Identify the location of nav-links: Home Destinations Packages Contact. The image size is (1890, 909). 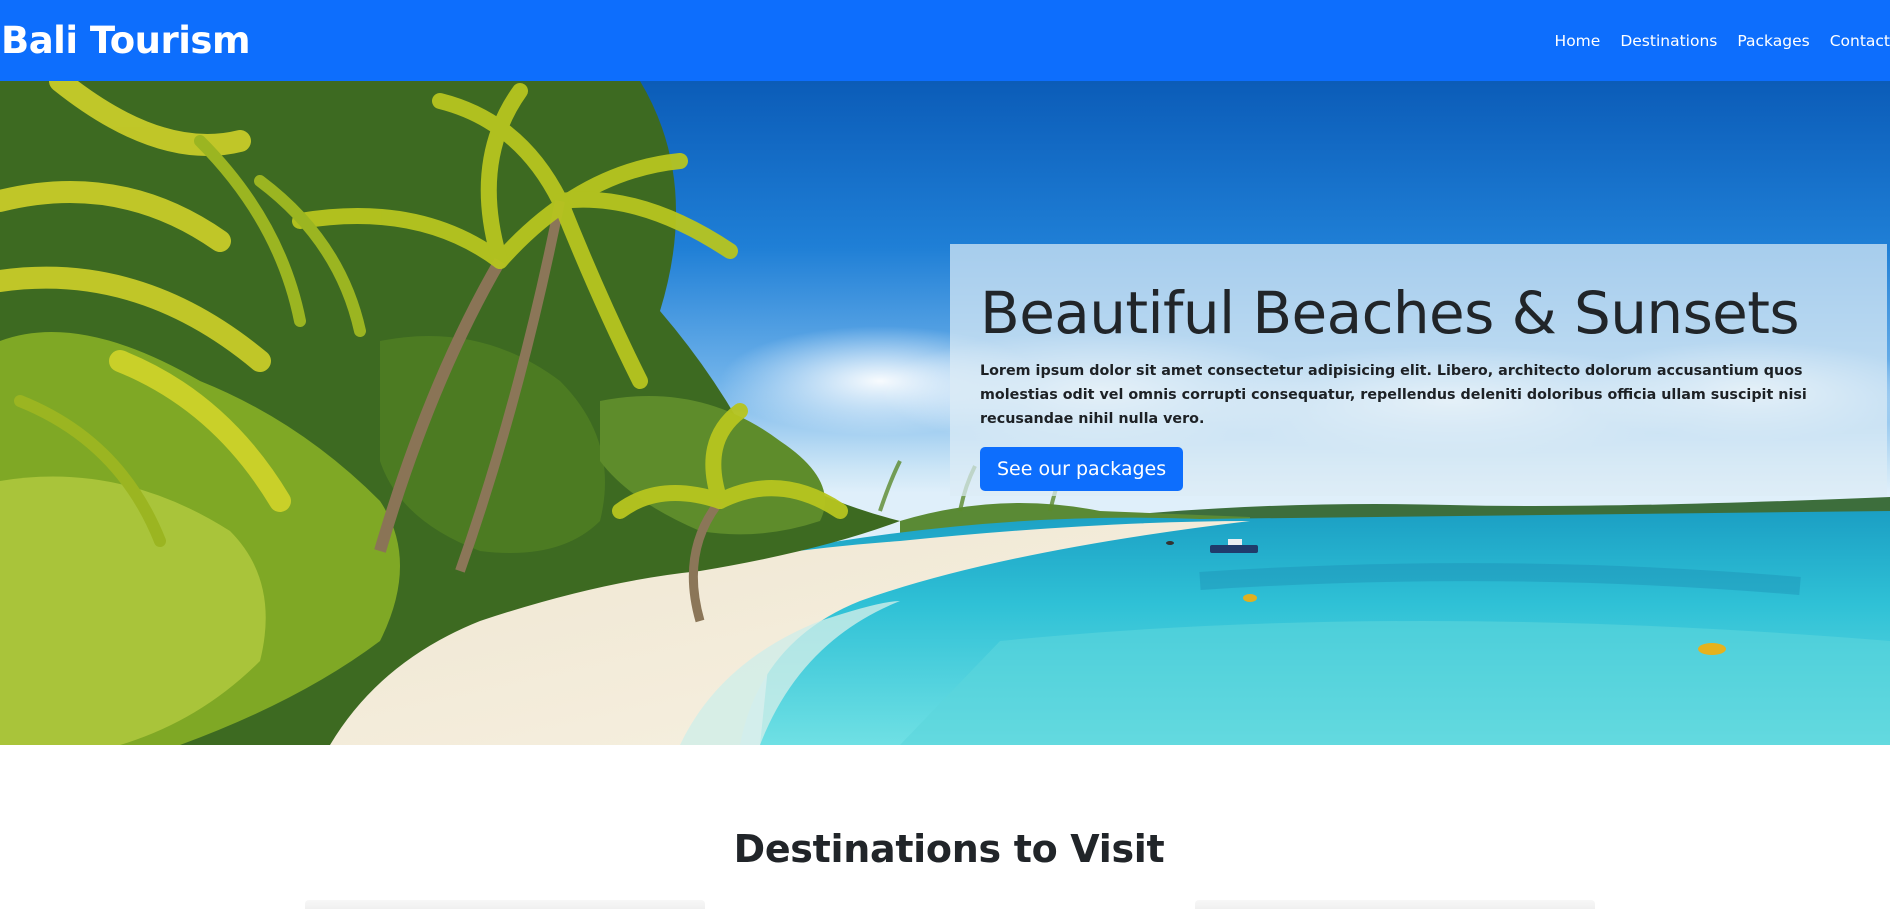
(1712, 41).